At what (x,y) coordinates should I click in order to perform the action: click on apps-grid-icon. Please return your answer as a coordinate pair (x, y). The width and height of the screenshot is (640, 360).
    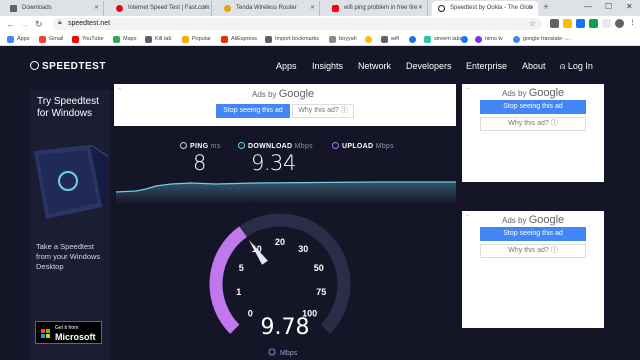
    Looking at the image, I should click on (10, 39).